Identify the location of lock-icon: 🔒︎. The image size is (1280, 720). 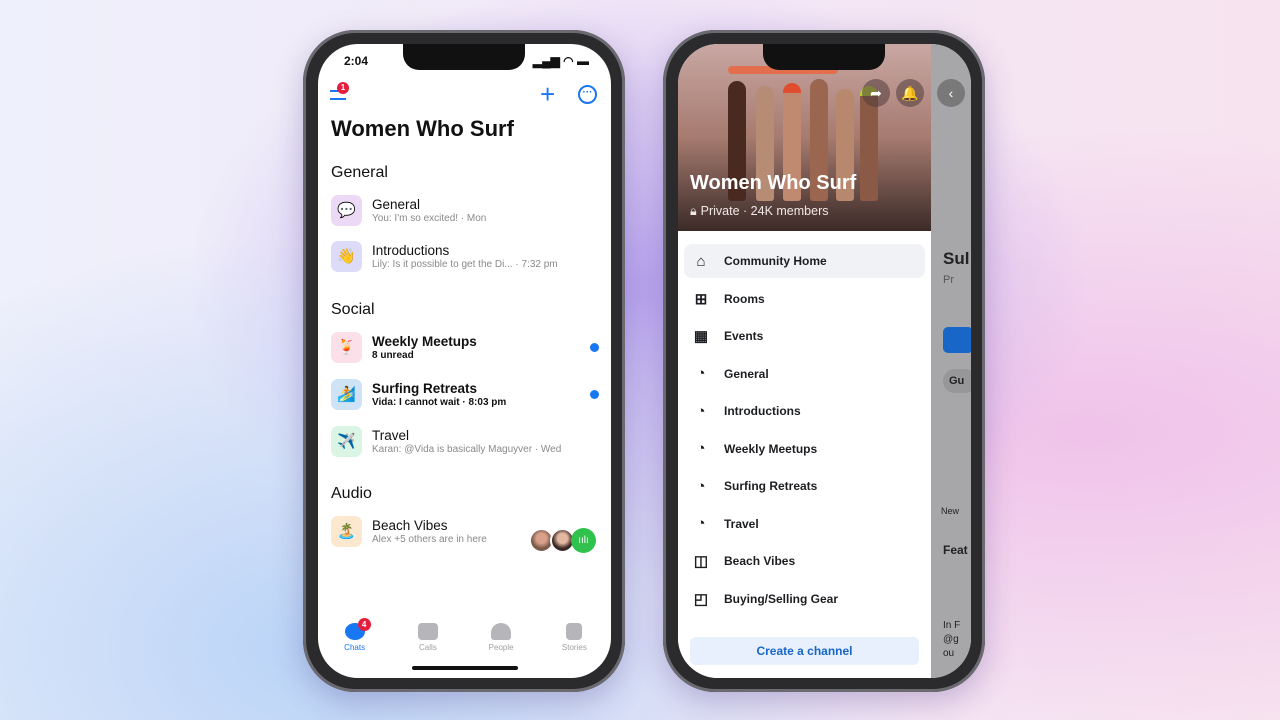
(693, 211).